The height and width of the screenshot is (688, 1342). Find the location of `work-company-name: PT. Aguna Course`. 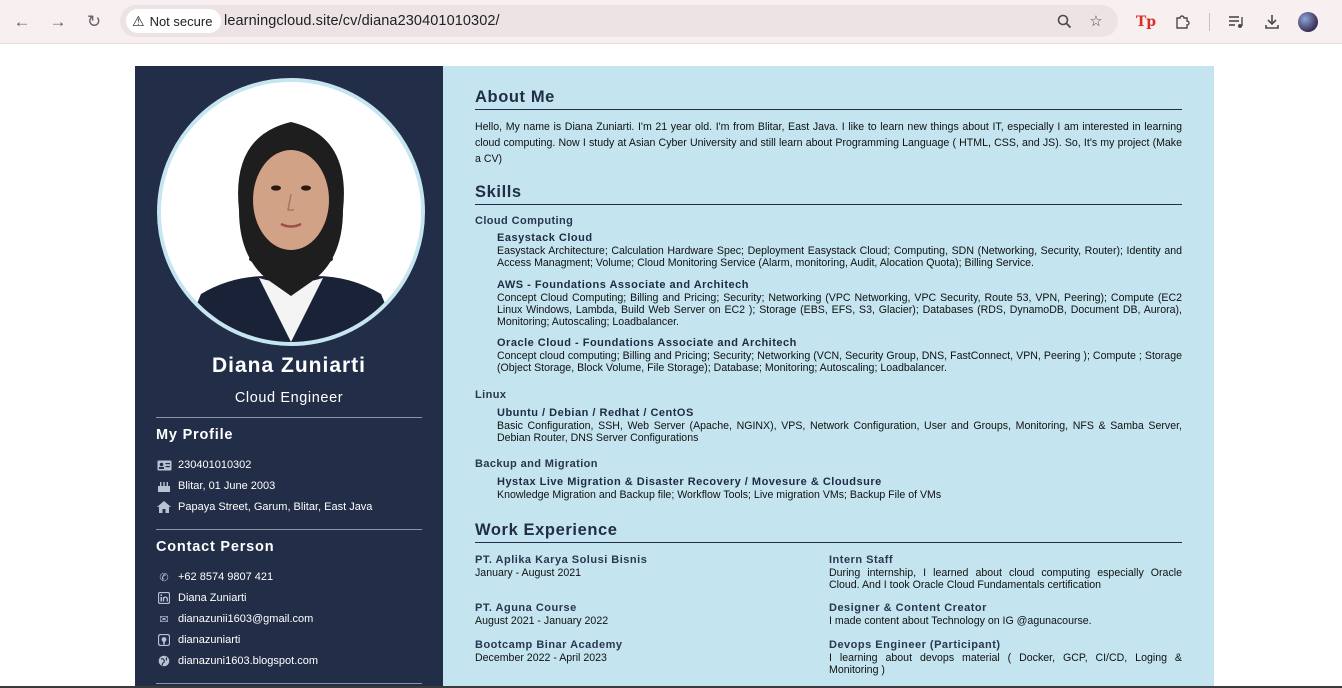

work-company-name: PT. Aguna Course is located at coordinates (526, 608).